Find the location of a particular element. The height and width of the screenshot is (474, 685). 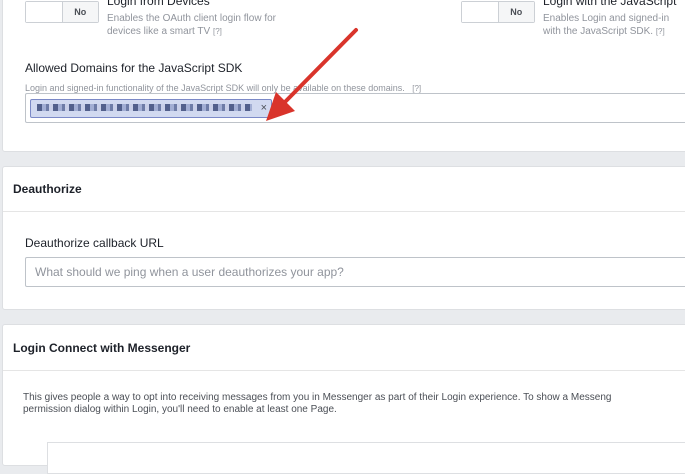

deauthorize-section-title: Deauthorize is located at coordinates (47, 189).